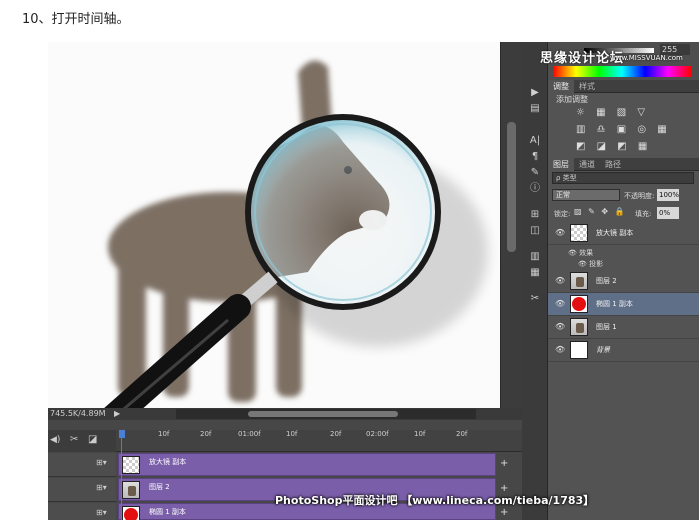 The image size is (699, 520). Describe the element at coordinates (122, 475) in the screenshot. I see `timeline-playhead` at that location.